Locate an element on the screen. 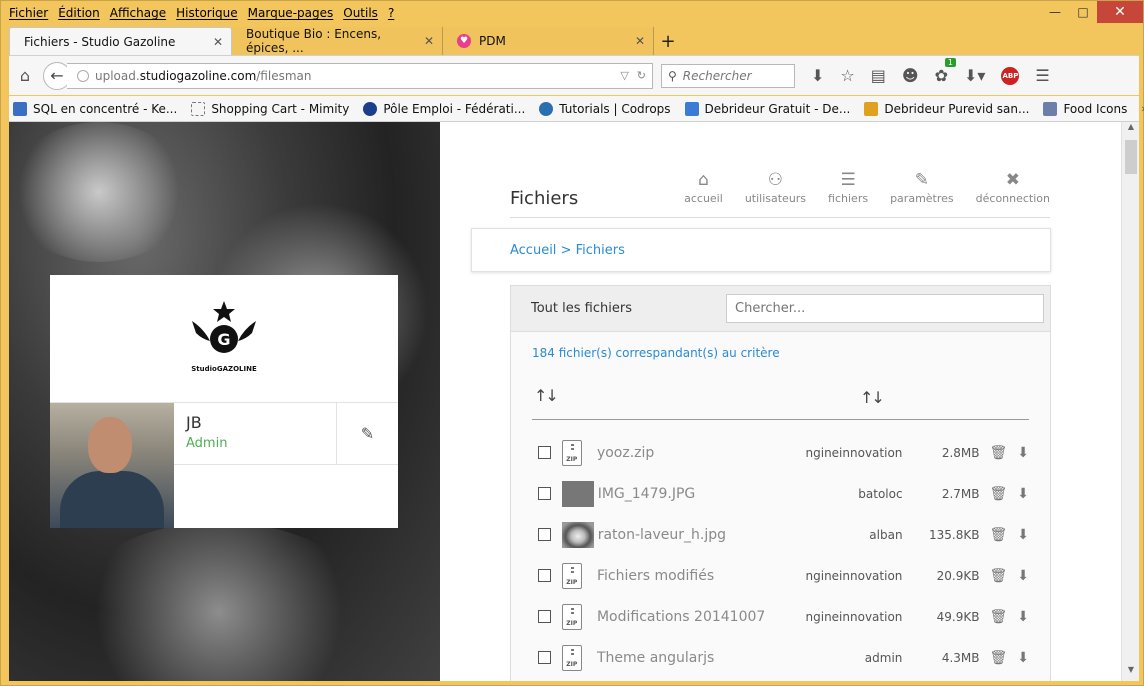  menu-outils: Outils is located at coordinates (360, 13).